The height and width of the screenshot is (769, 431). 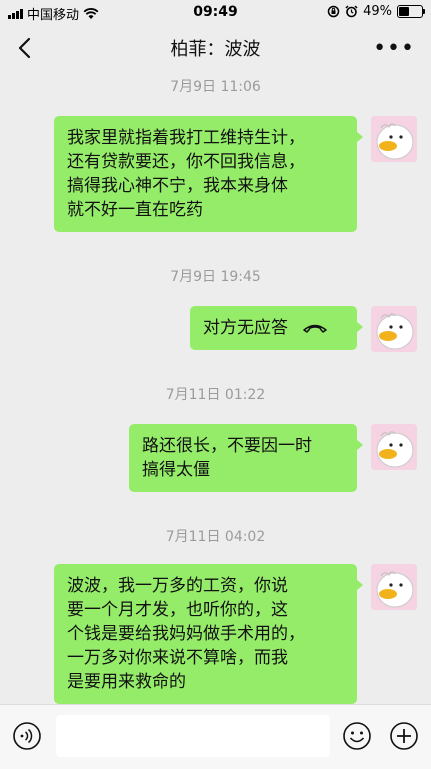 What do you see at coordinates (186, 162) in the screenshot?
I see `message-line: 还有贷款要还，你不回我信息，` at bounding box center [186, 162].